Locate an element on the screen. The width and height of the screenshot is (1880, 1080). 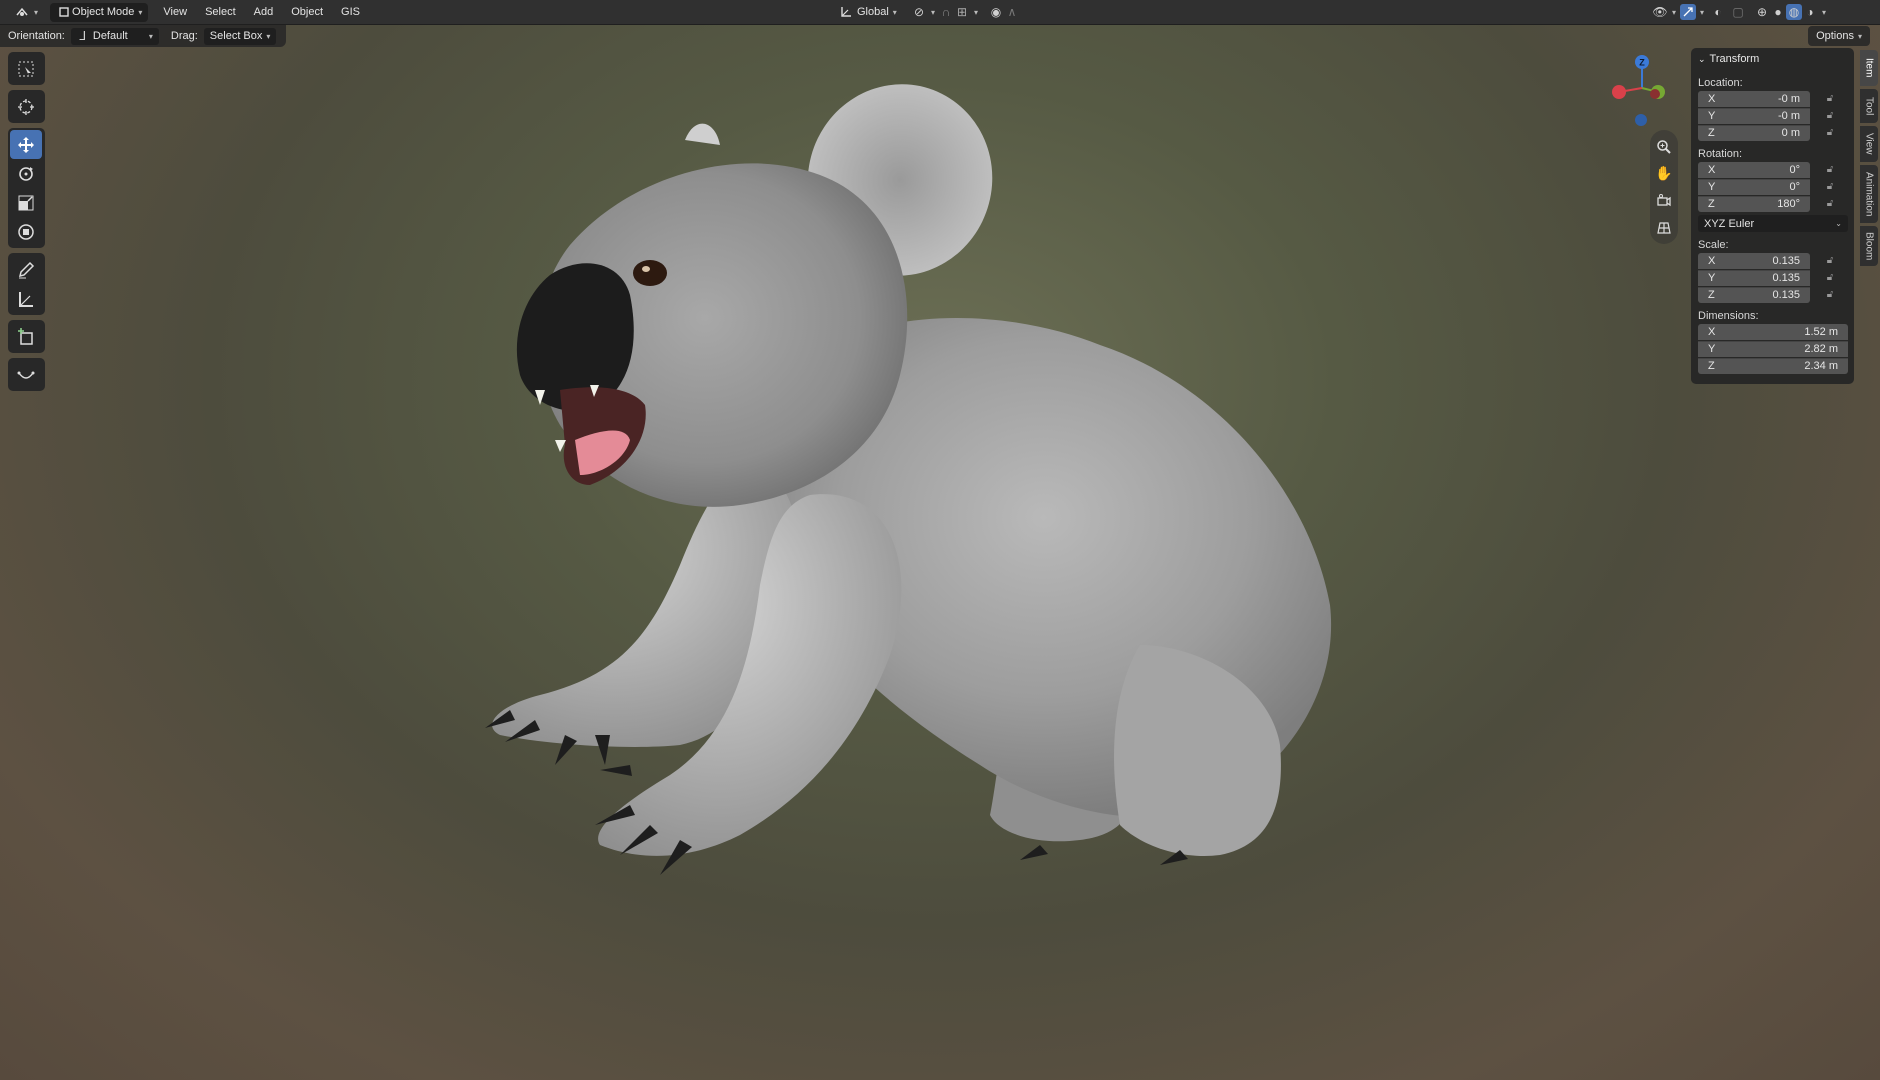
add-cube-tool is located at coordinates (26, 336).